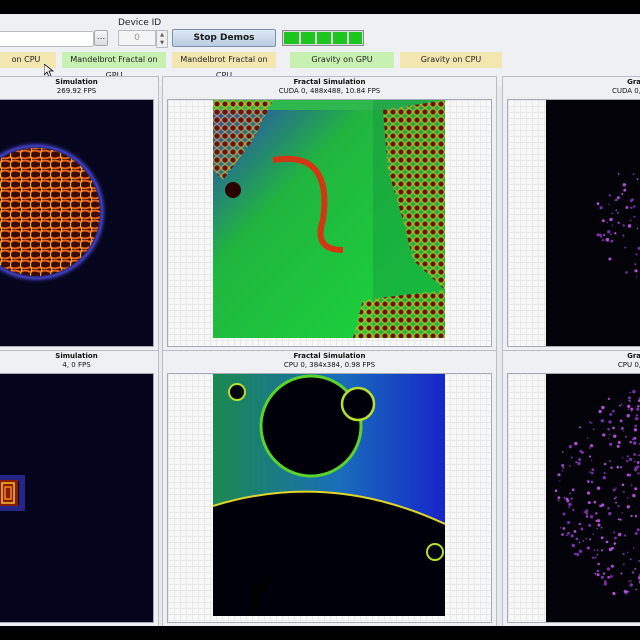 This screenshot has width=640, height=640. Describe the element at coordinates (224, 66) in the screenshot. I see `mode-button-mandelbrot-cpu: Mandelbrot Fractal on CPU` at that location.